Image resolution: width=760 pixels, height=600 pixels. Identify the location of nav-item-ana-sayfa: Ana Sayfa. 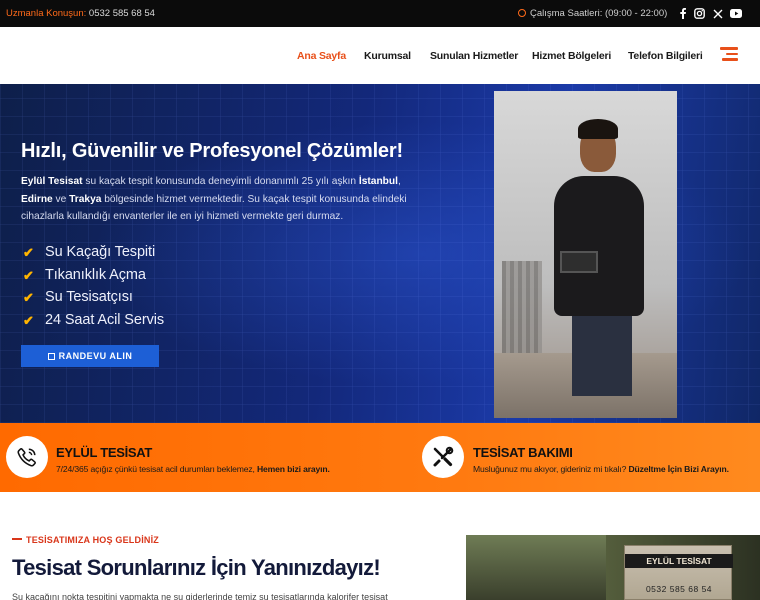
(321, 56).